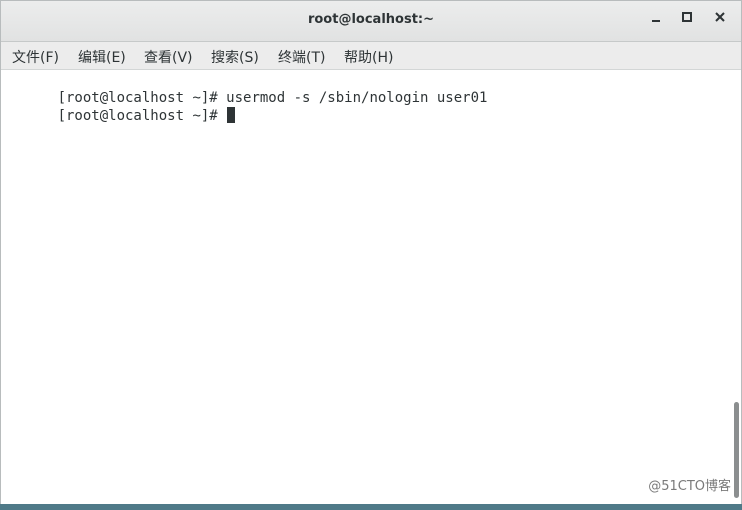 This screenshot has width=742, height=510. I want to click on terminal-prompt: [root@localhost ~]#, so click(142, 116).